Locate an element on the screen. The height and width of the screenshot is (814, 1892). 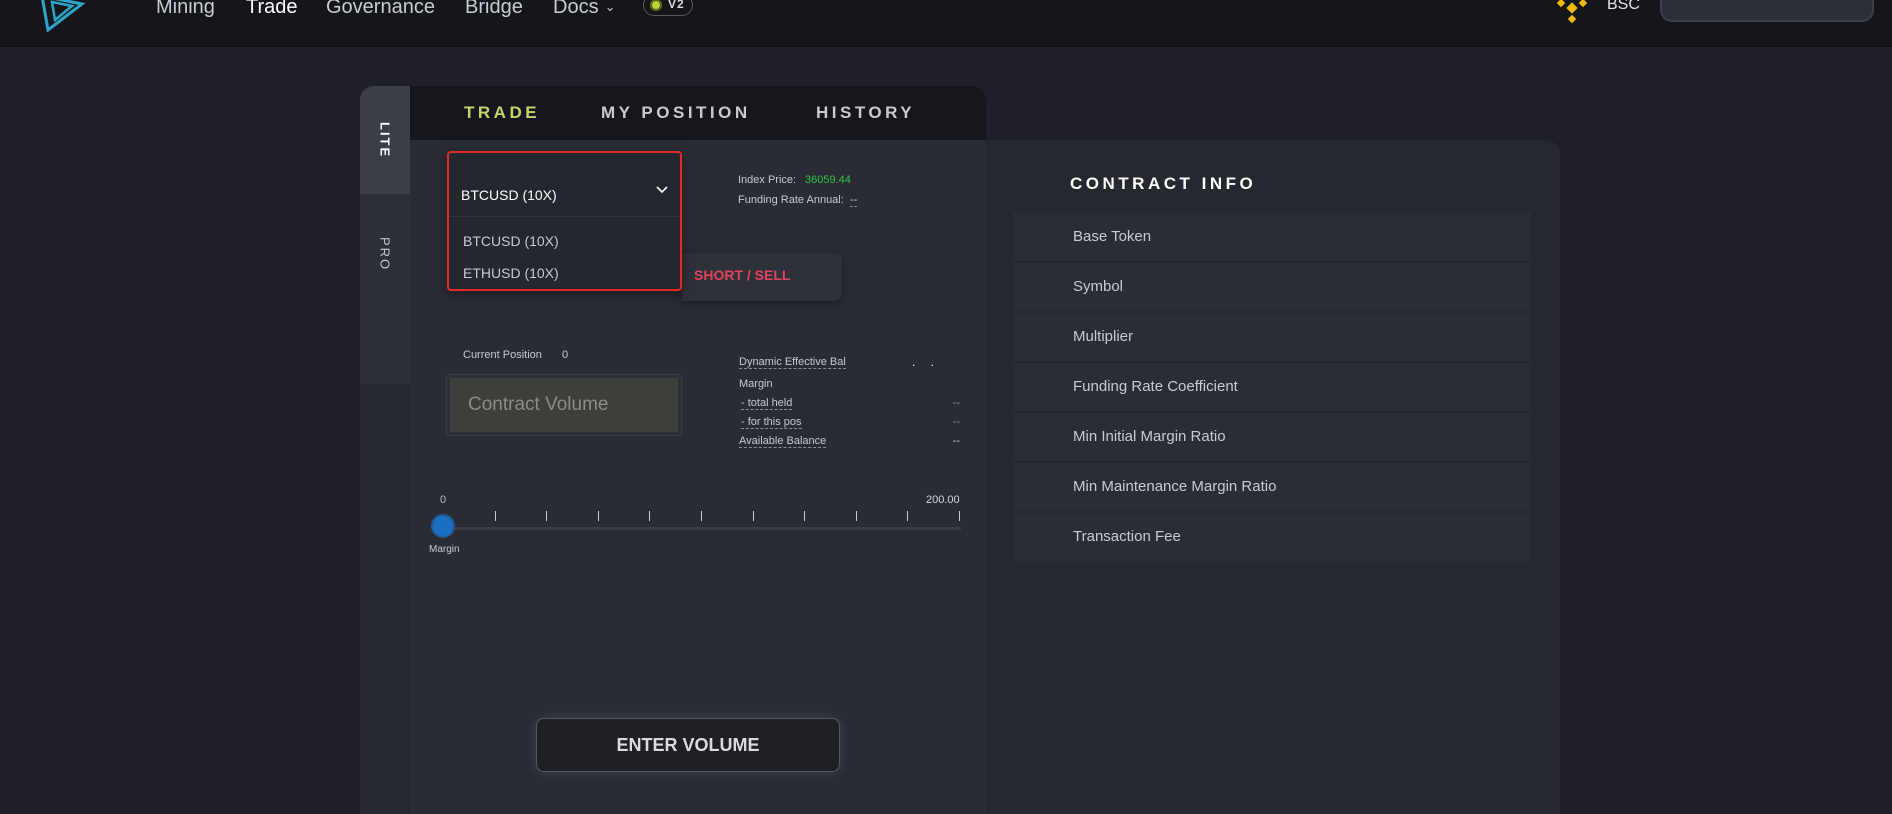
tab-my-position: MY POSITION is located at coordinates (676, 113).